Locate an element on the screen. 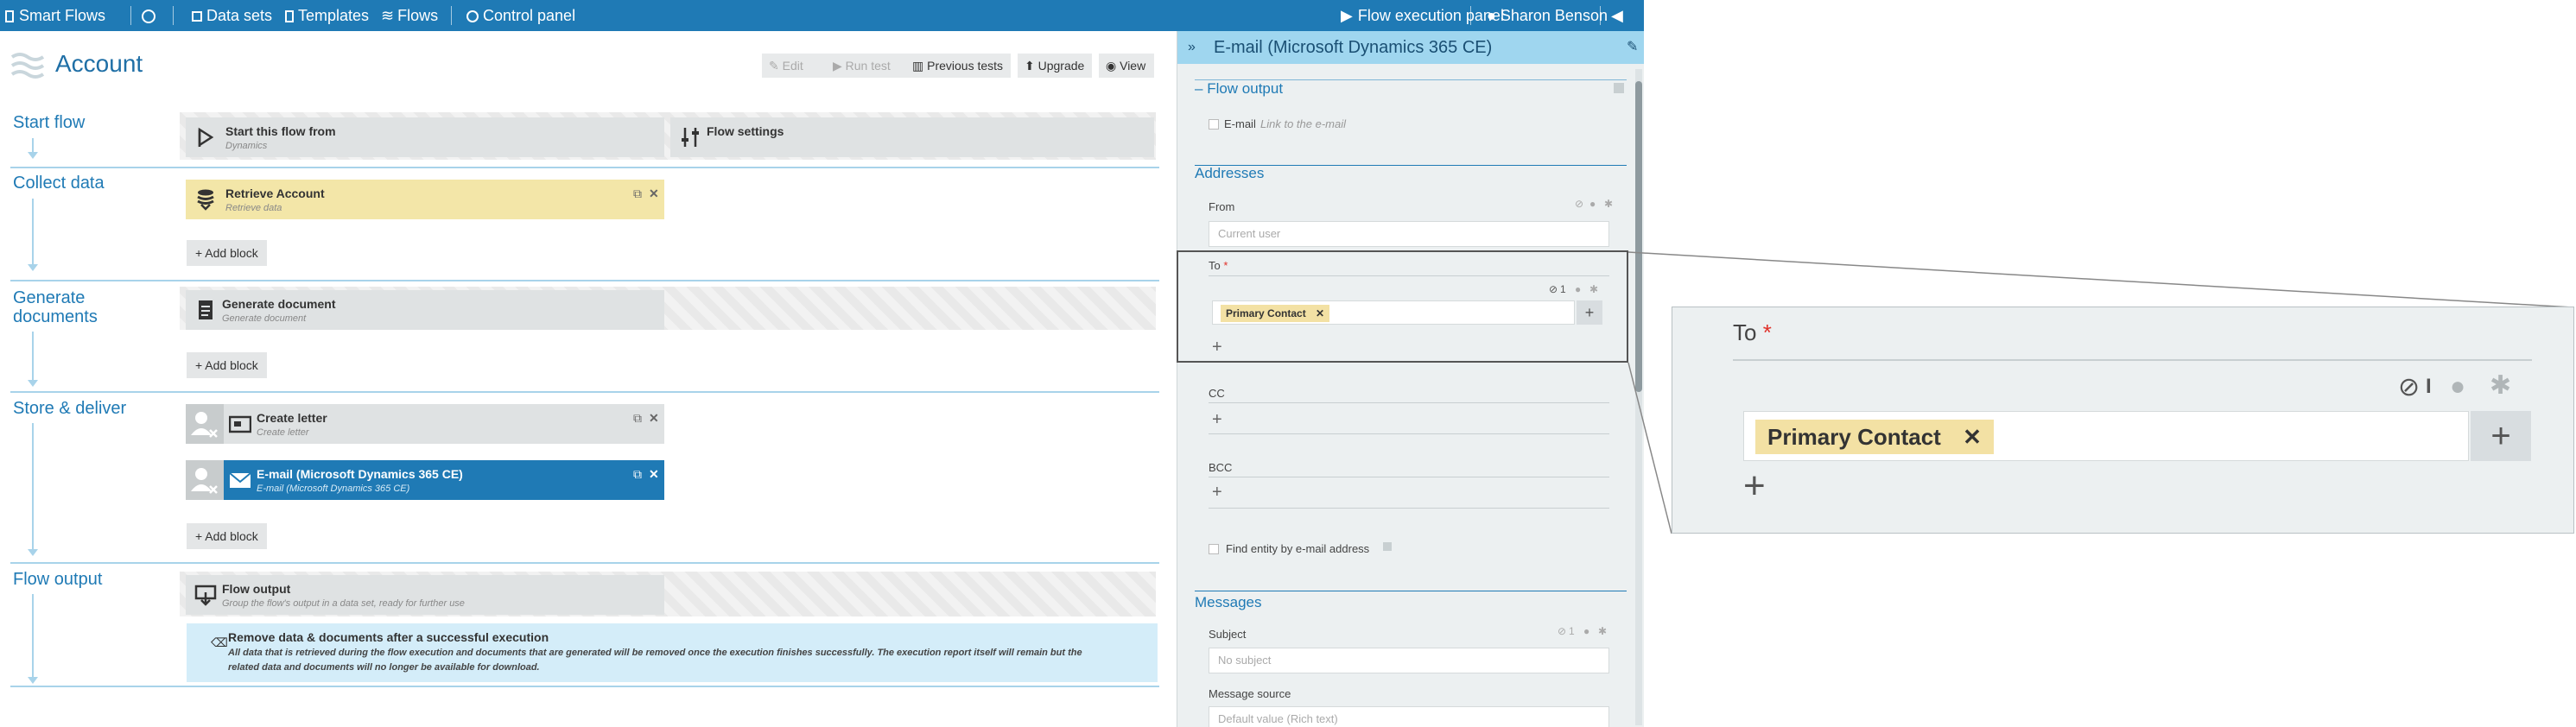 Image resolution: width=2576 pixels, height=727 pixels. flow-execution-panel-button: ▶ Flow execution panel is located at coordinates (1422, 15).